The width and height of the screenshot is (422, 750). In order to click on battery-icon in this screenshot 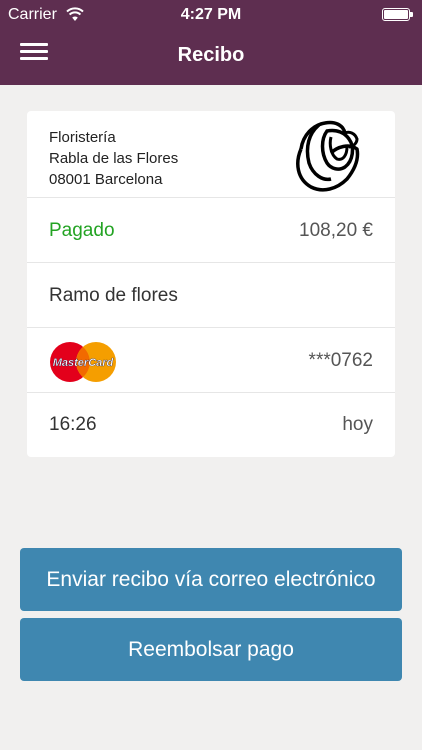, I will do `click(397, 14)`.